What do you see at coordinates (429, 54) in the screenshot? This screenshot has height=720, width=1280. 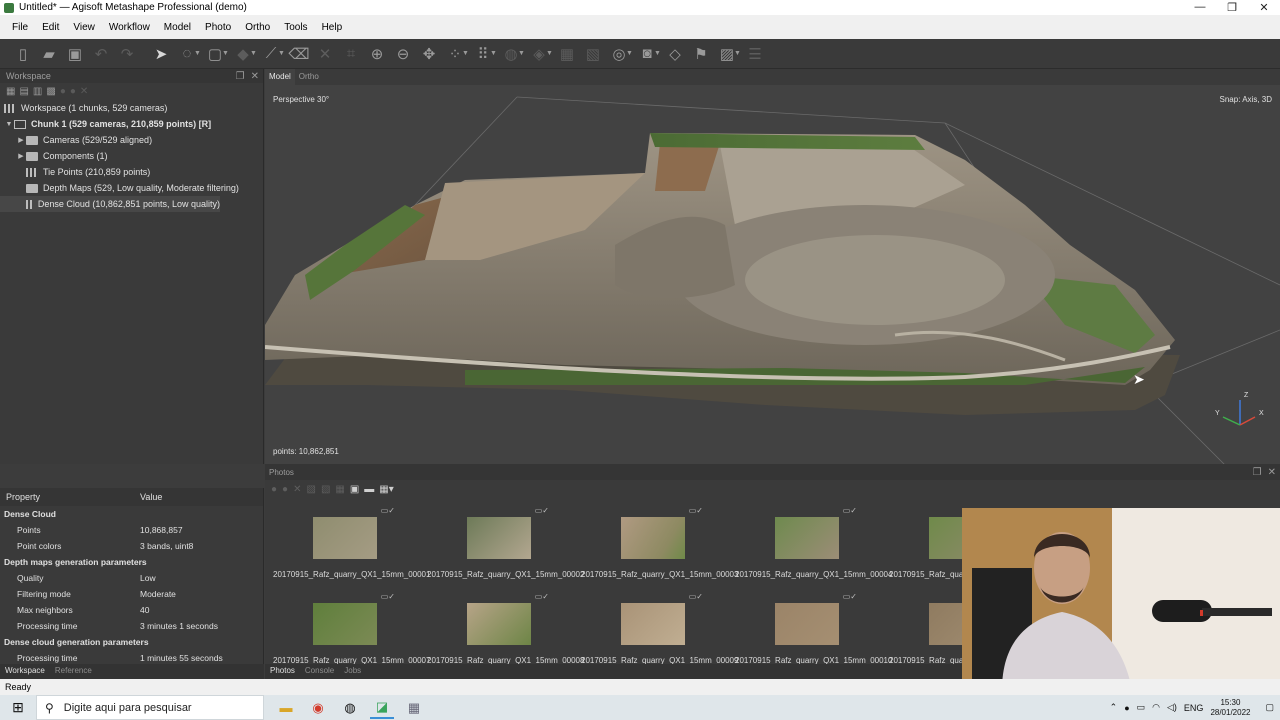 I see `reset-view-icon: ✥` at bounding box center [429, 54].